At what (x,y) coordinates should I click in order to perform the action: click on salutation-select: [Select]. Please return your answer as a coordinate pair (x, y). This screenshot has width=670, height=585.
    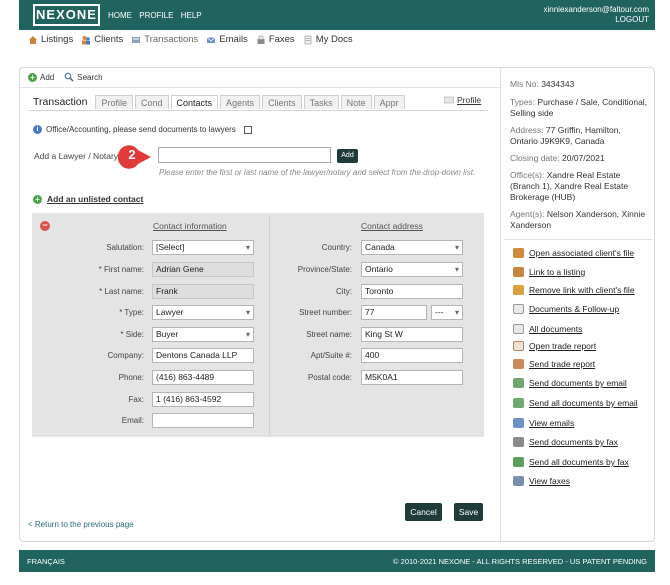
    Looking at the image, I should click on (203, 247).